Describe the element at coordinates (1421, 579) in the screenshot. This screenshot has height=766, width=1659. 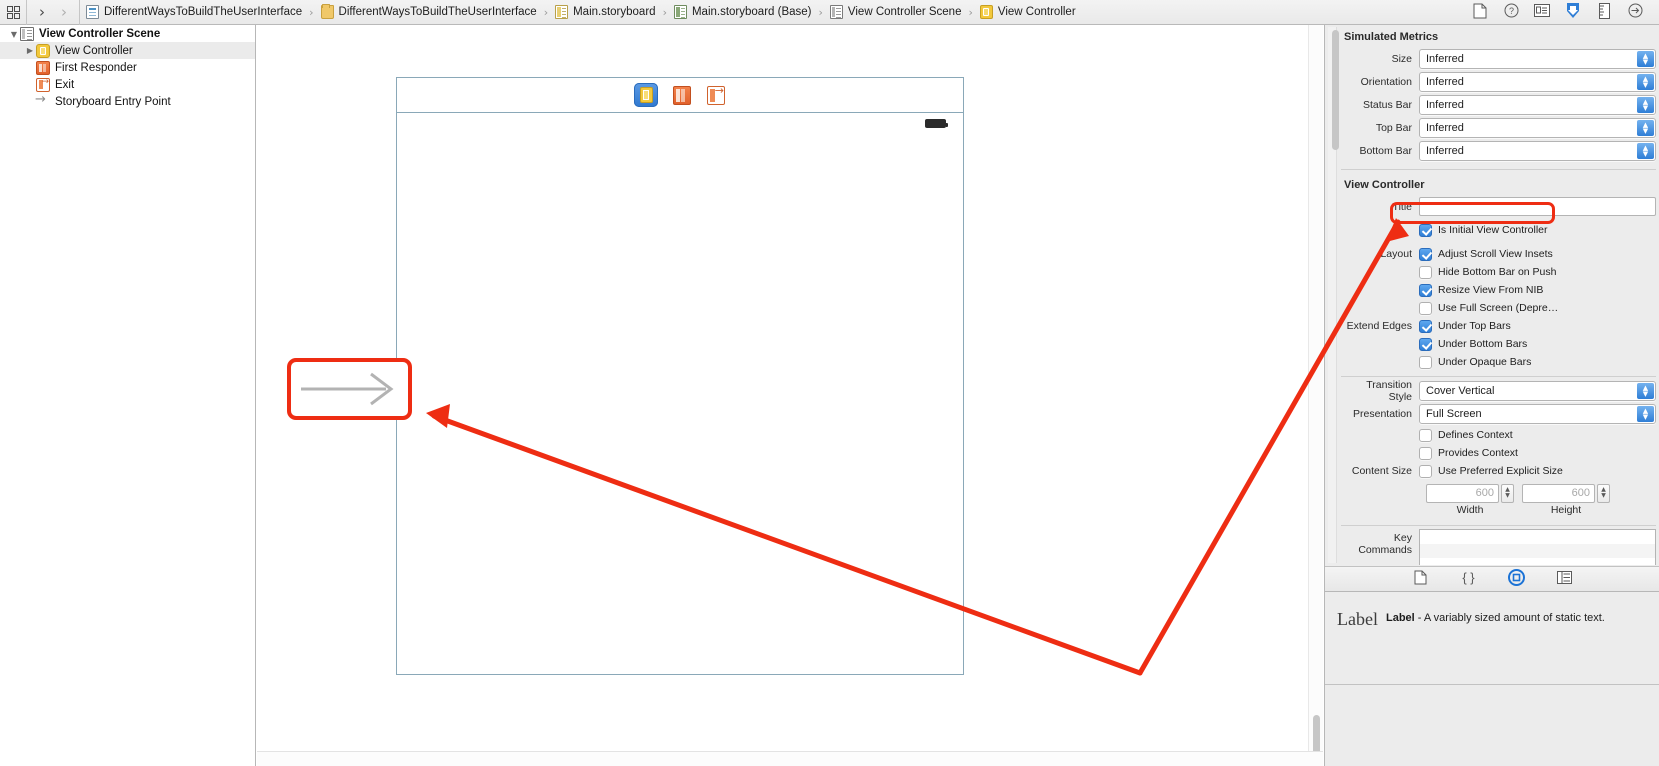
I see `file-template-library-tab` at that location.